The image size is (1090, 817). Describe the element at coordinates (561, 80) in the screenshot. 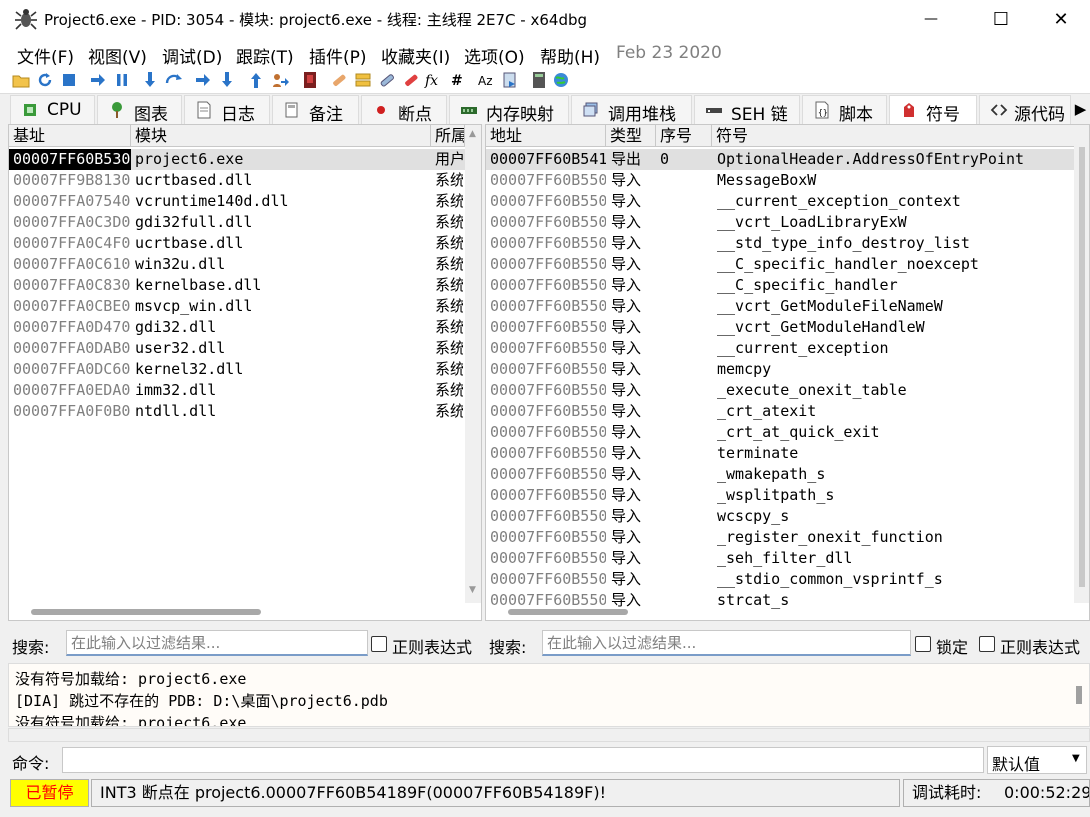

I see `globe-icon` at that location.